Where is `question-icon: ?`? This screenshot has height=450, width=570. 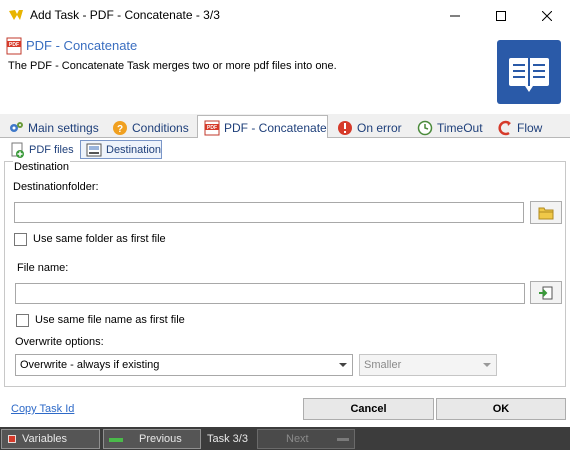 question-icon: ? is located at coordinates (120, 127).